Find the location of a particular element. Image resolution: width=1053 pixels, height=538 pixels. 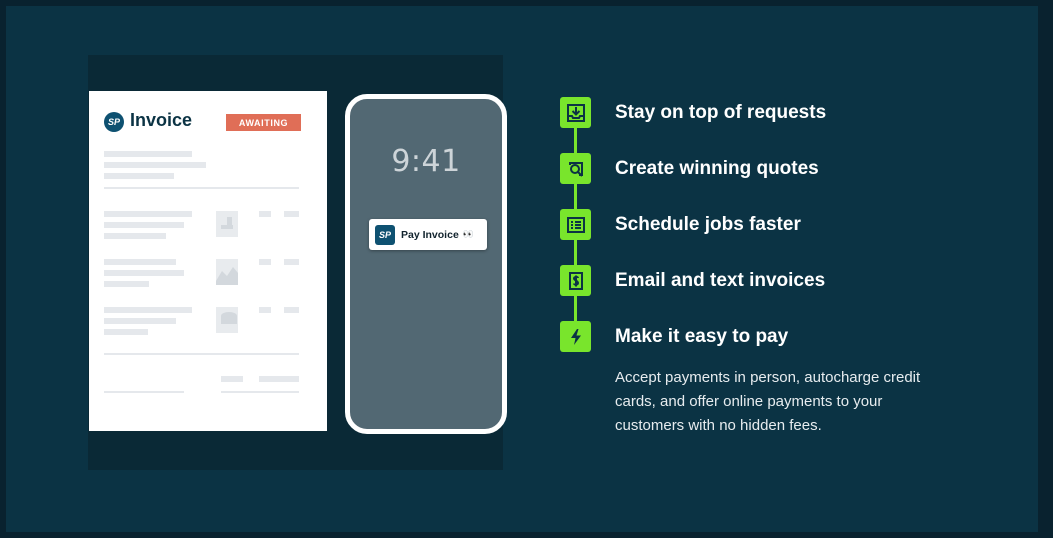

lightning-bolt-icon is located at coordinates (575, 336).